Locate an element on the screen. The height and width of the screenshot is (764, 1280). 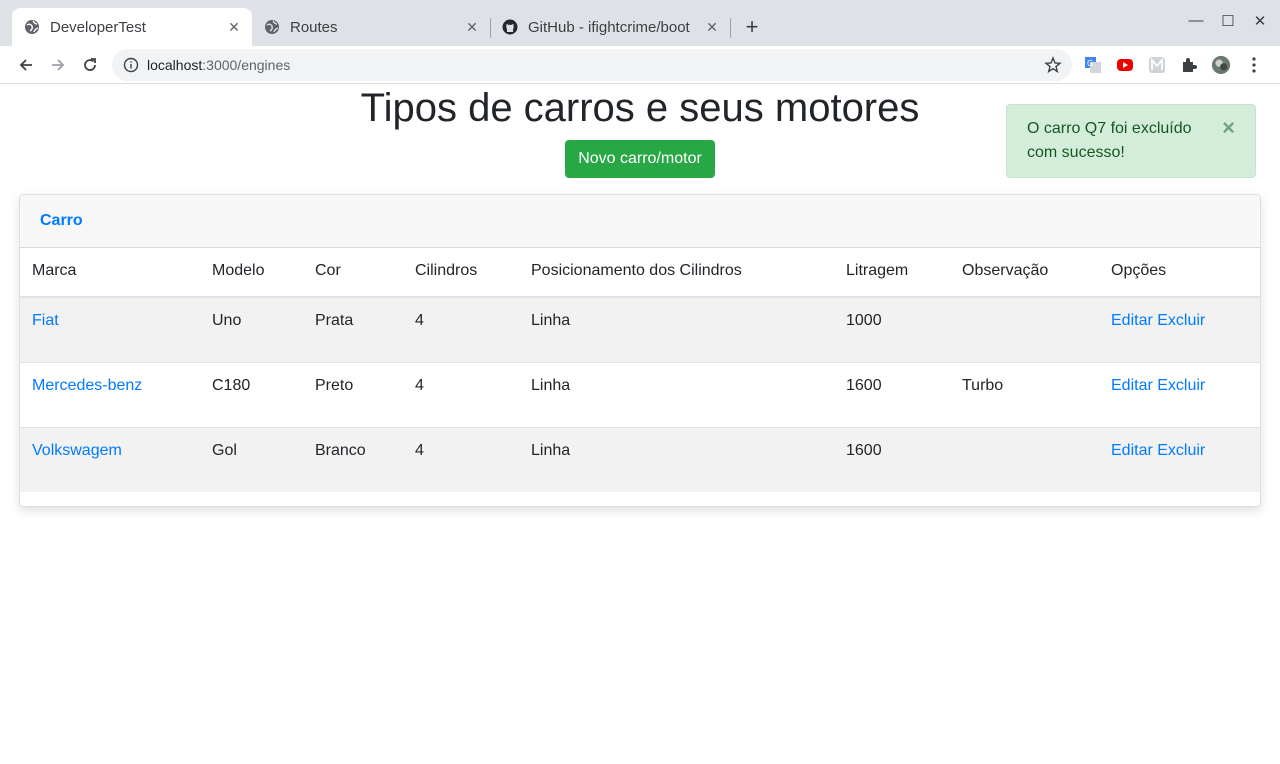
tab-routes: Routes ✕ is located at coordinates (371, 27).